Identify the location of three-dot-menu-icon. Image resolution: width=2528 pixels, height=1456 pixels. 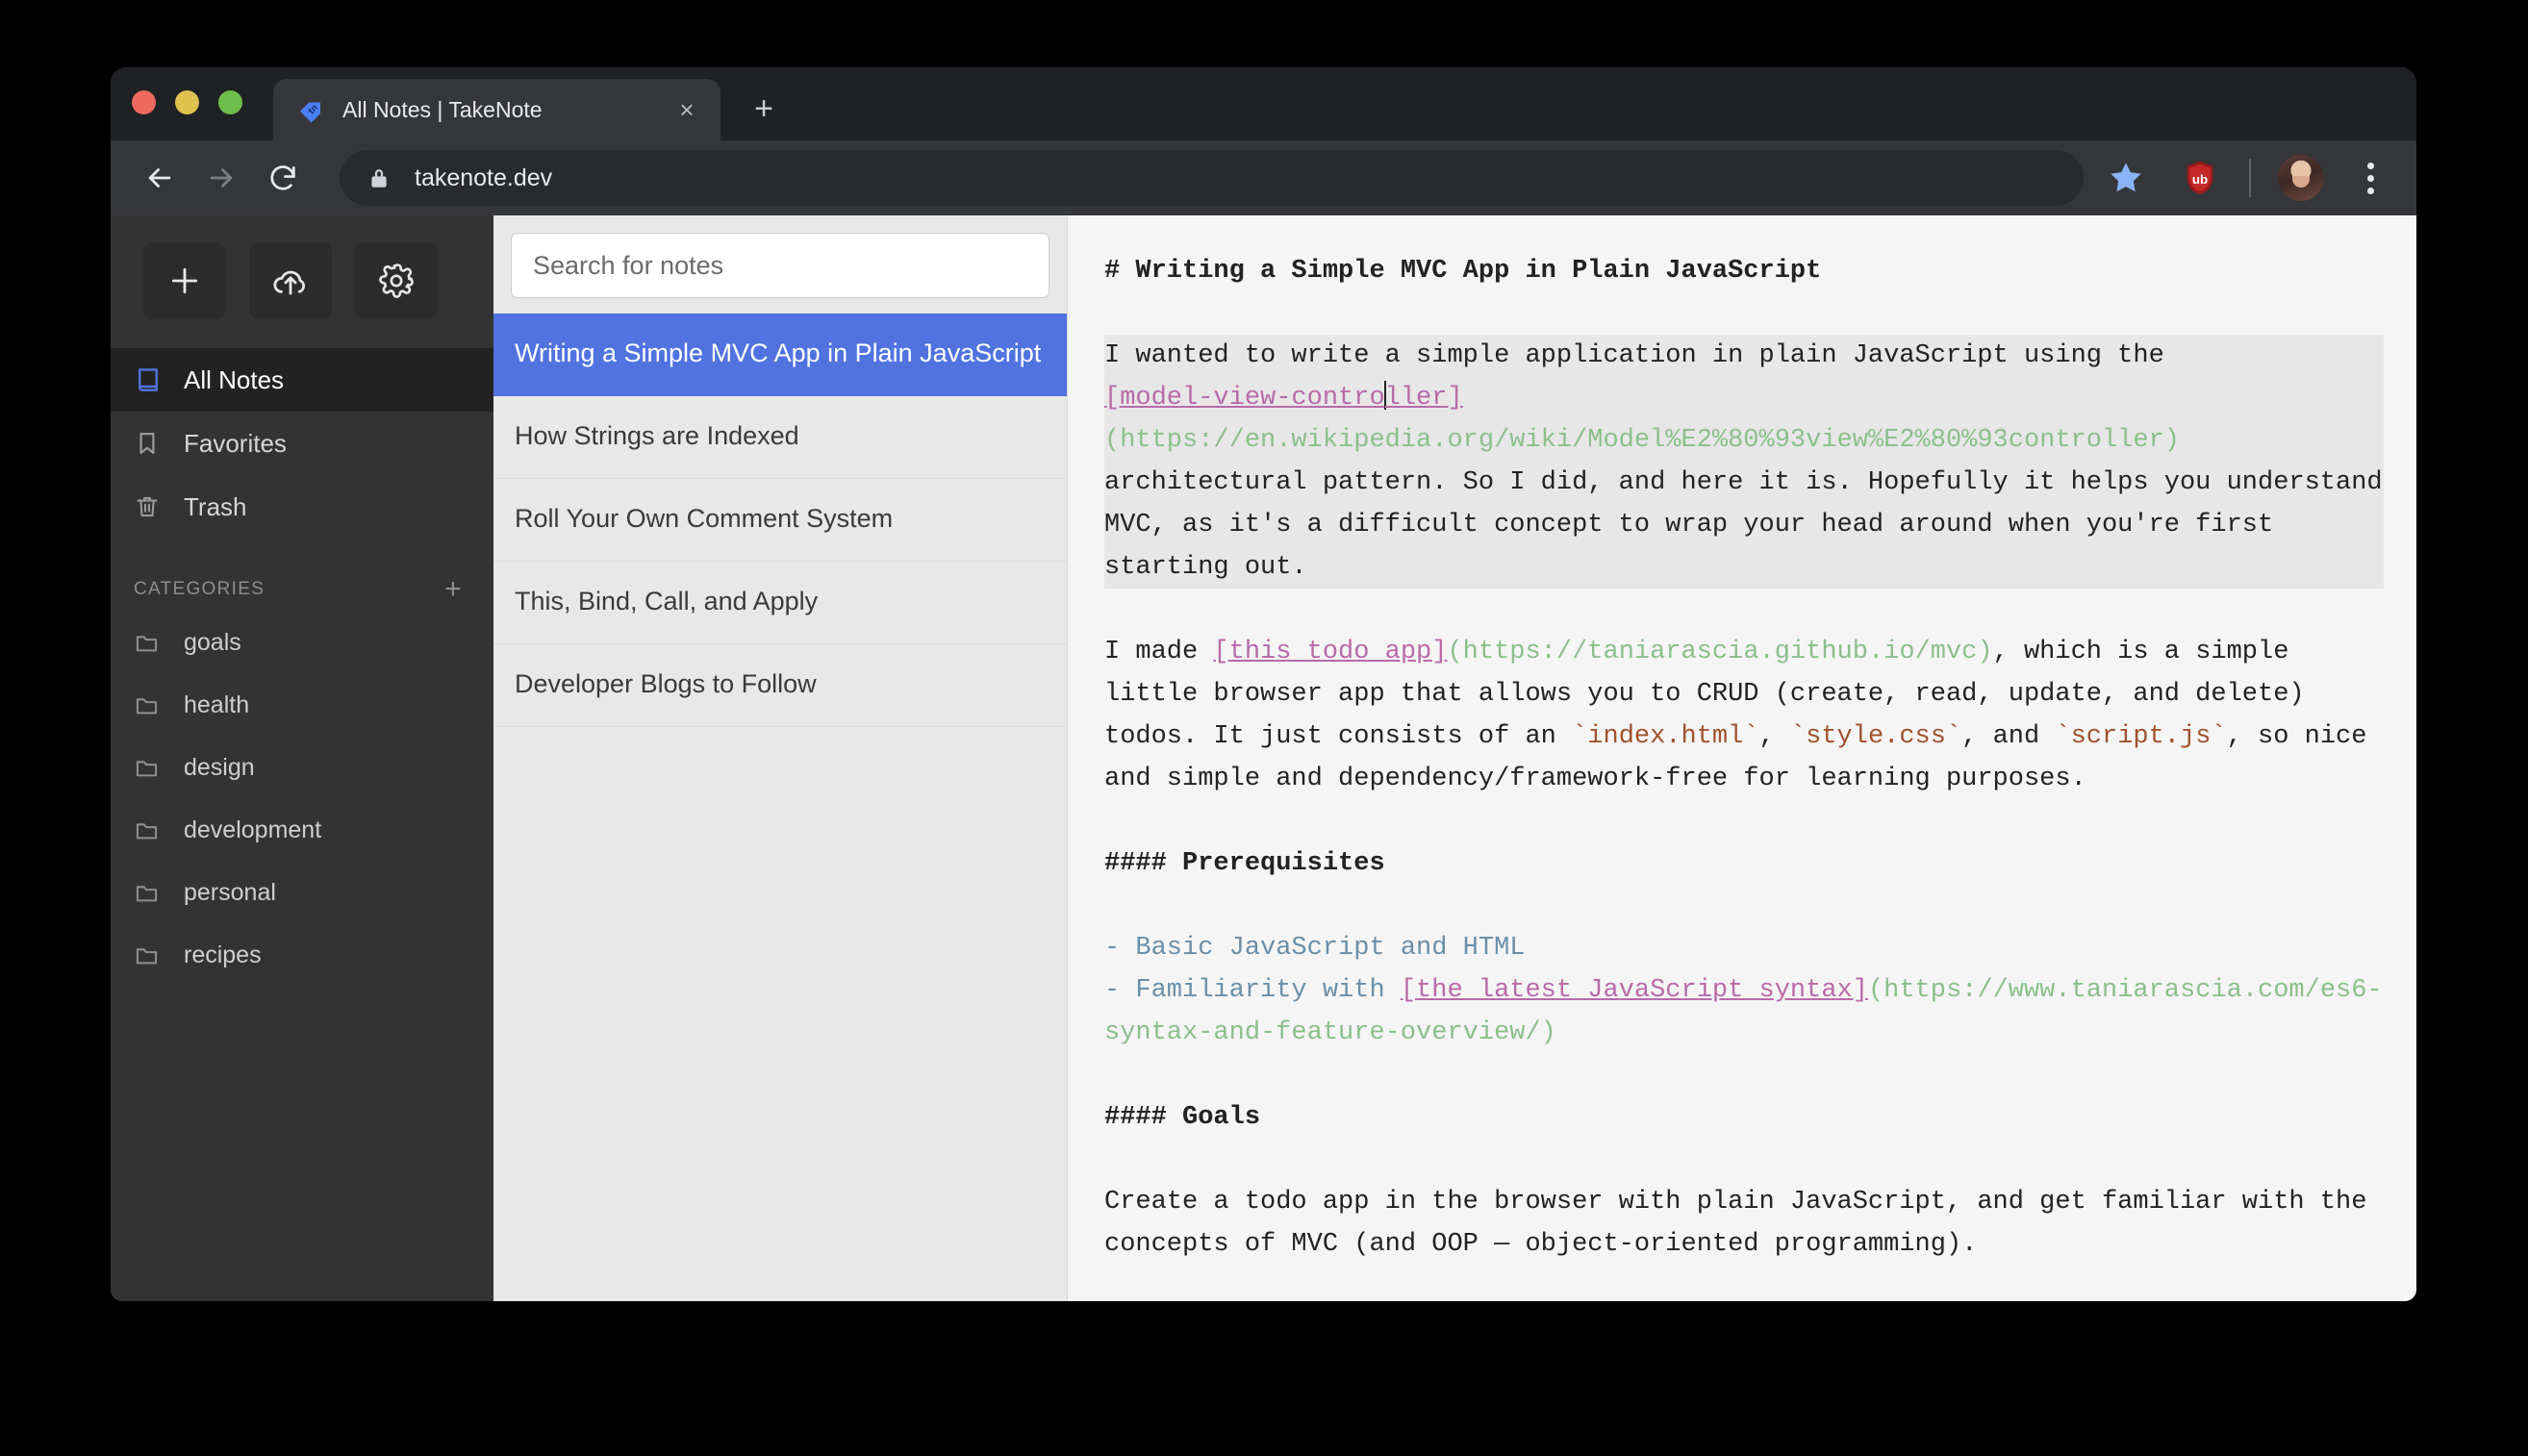
(2370, 178).